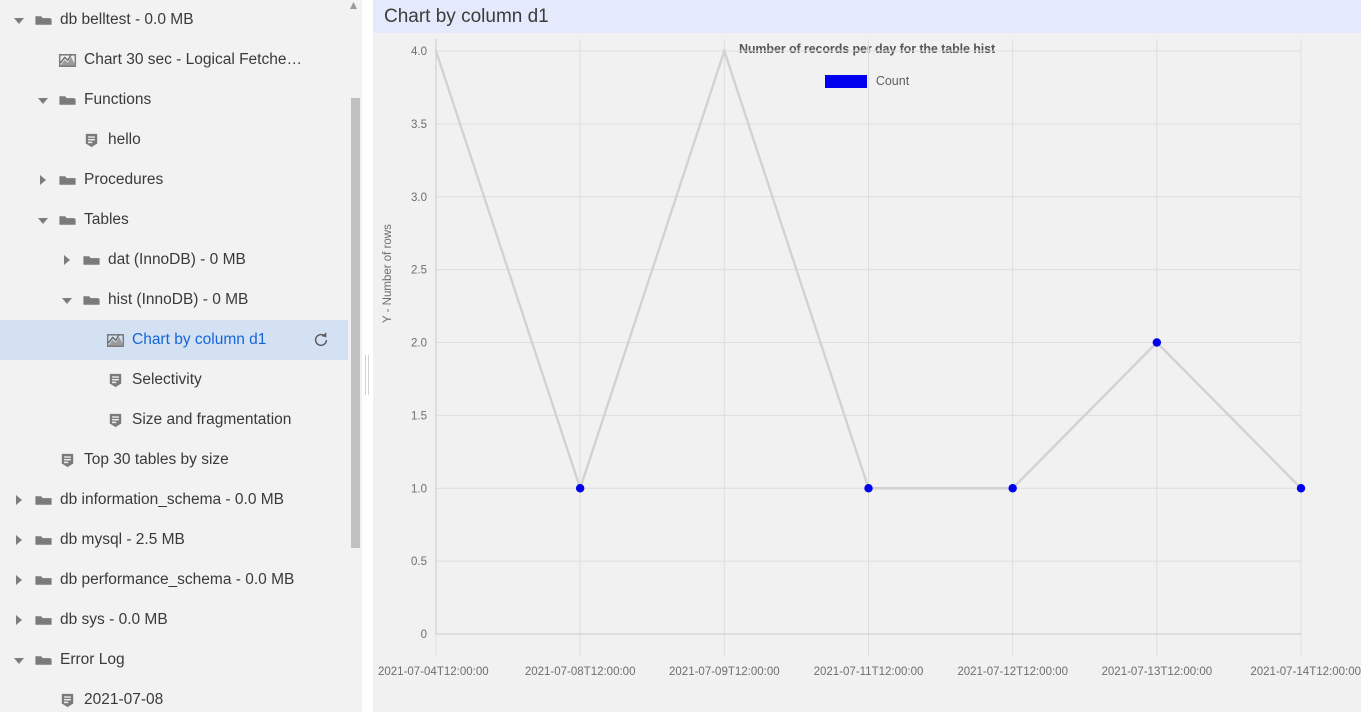 This screenshot has width=1361, height=712. What do you see at coordinates (174, 380) in the screenshot?
I see `tree-item-selectivity: Selectivity` at bounding box center [174, 380].